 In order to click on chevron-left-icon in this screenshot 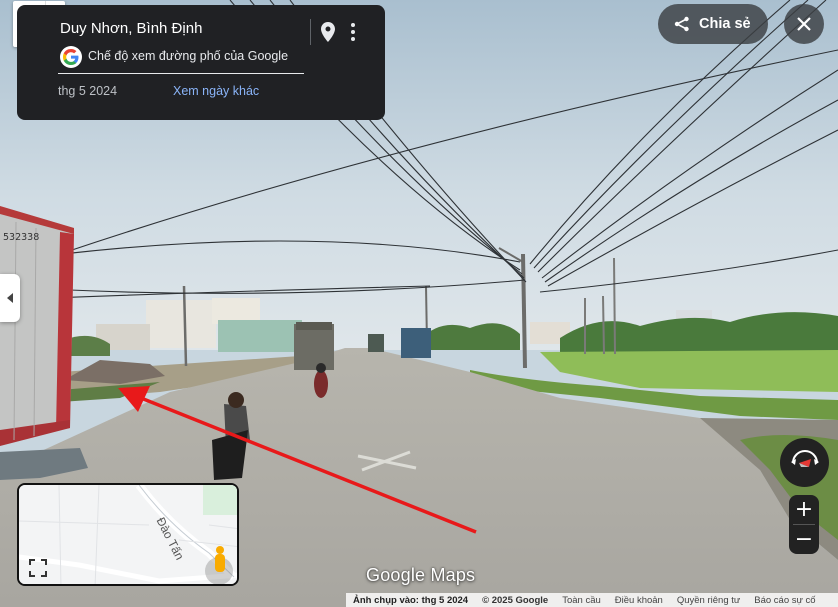, I will do `click(10, 298)`.